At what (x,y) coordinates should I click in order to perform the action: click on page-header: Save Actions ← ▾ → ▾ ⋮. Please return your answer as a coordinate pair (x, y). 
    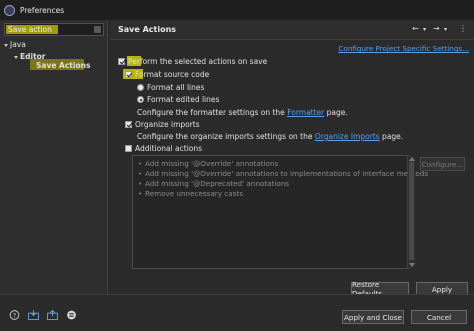
    Looking at the image, I should click on (292, 30).